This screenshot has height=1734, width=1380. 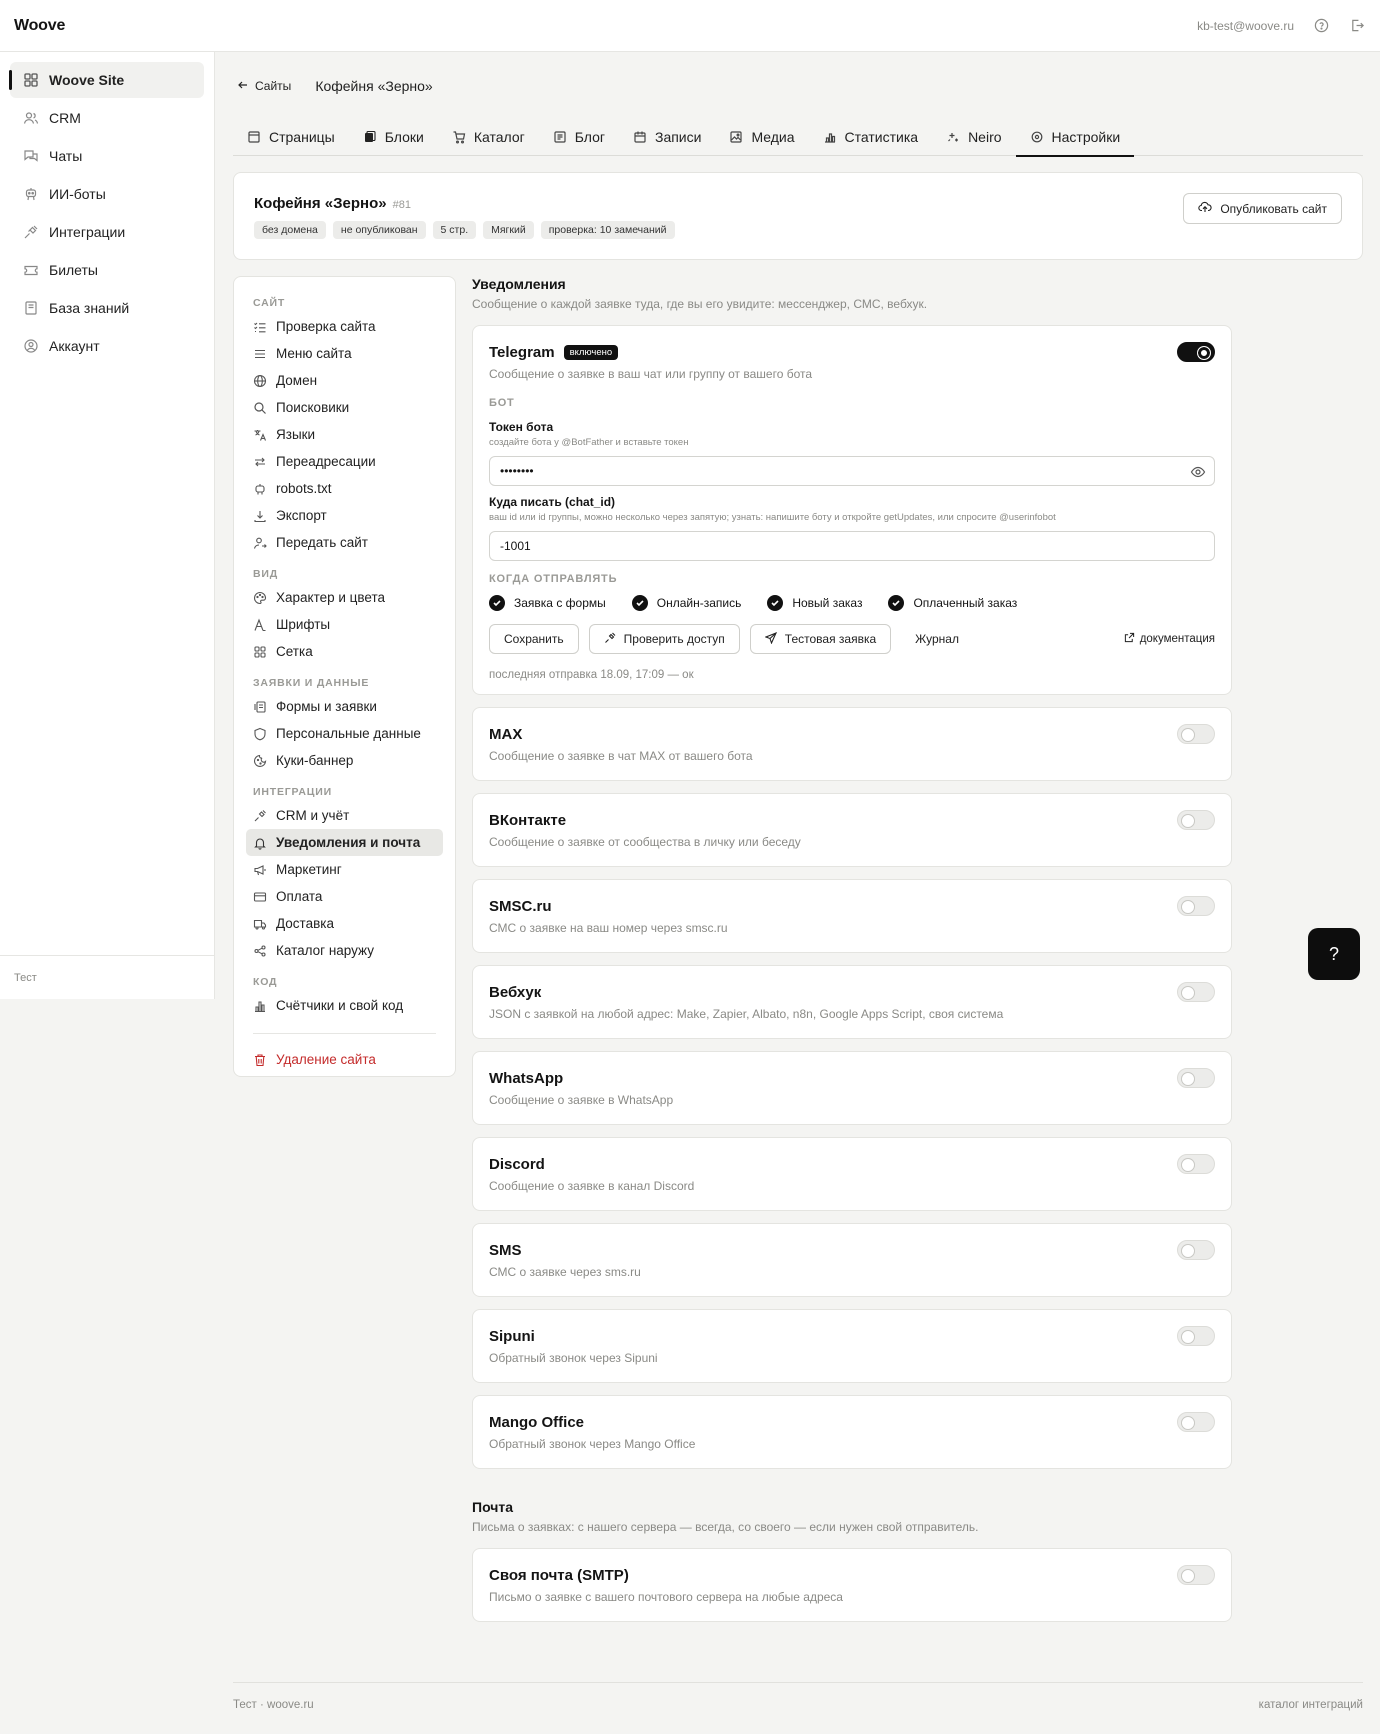 I want to click on help-circle-icon, so click(x=1321, y=26).